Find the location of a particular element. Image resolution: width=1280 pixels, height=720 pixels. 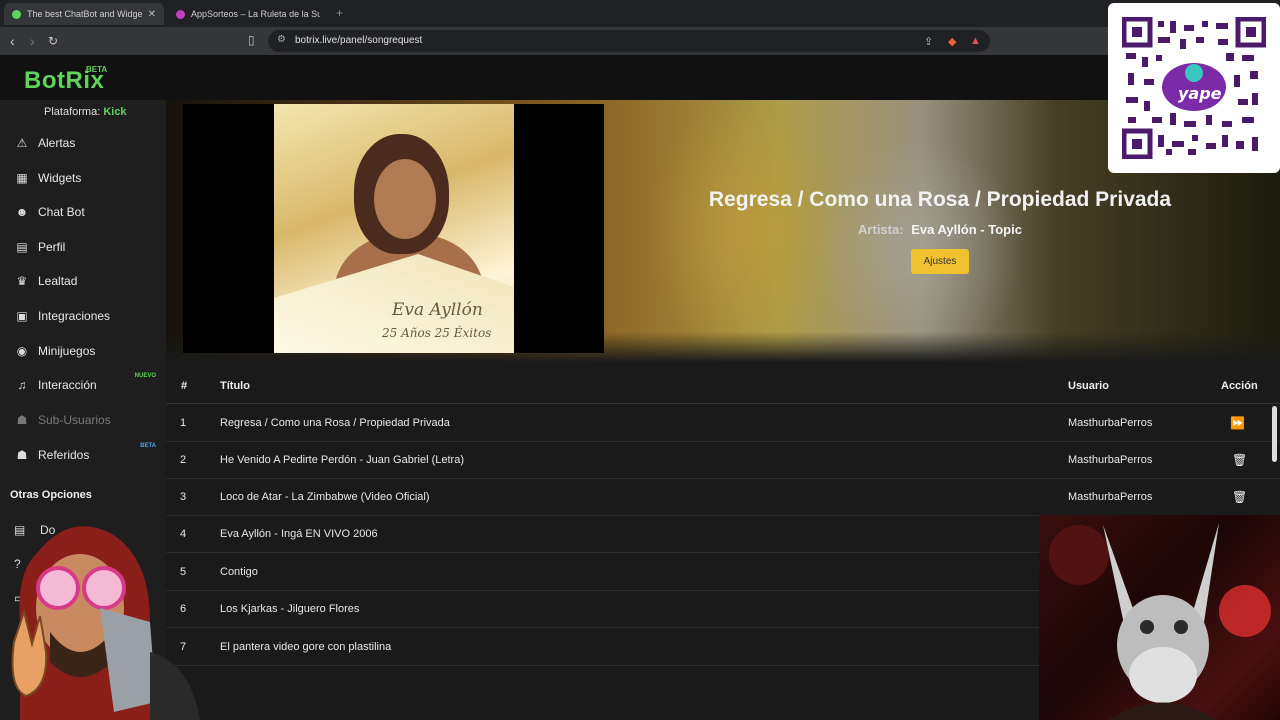

artist-line: Artista: Eva Ayllón - Topic is located at coordinates (933, 229).